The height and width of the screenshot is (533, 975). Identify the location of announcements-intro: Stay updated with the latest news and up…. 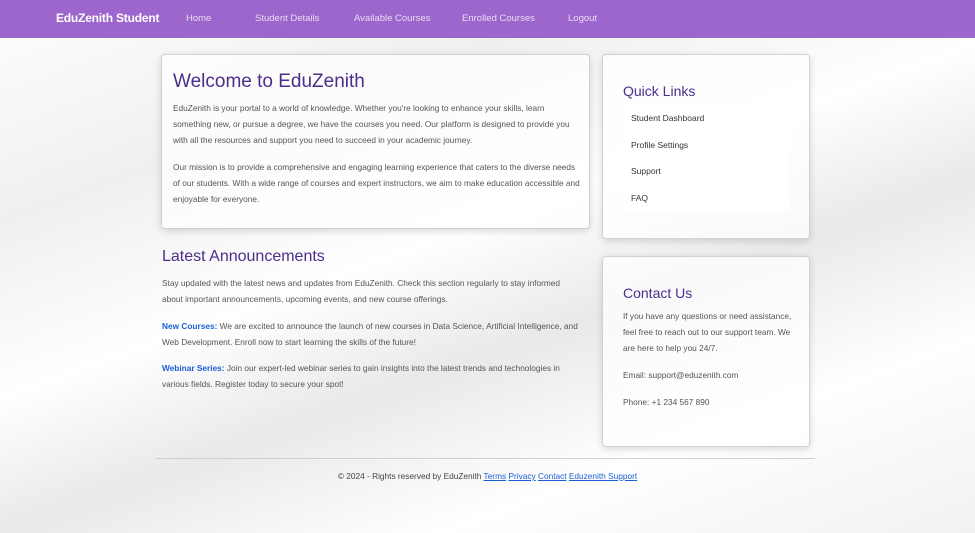
(361, 291).